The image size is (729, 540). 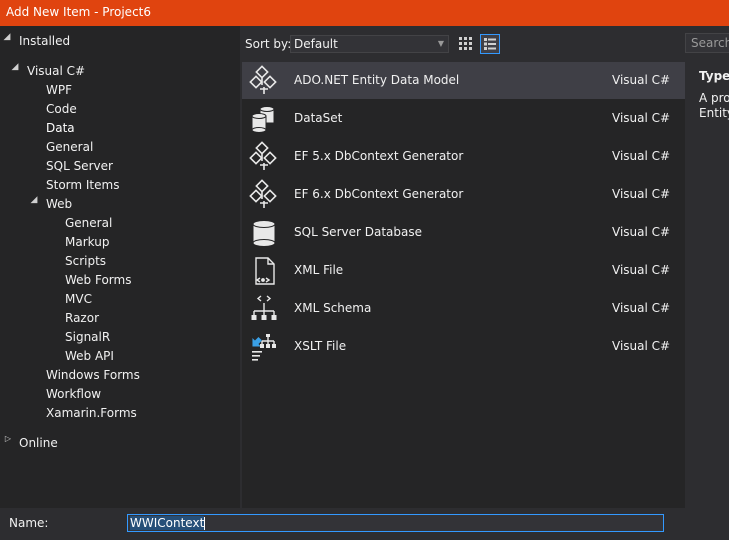 What do you see at coordinates (29, 523) in the screenshot?
I see `name-label: Name:` at bounding box center [29, 523].